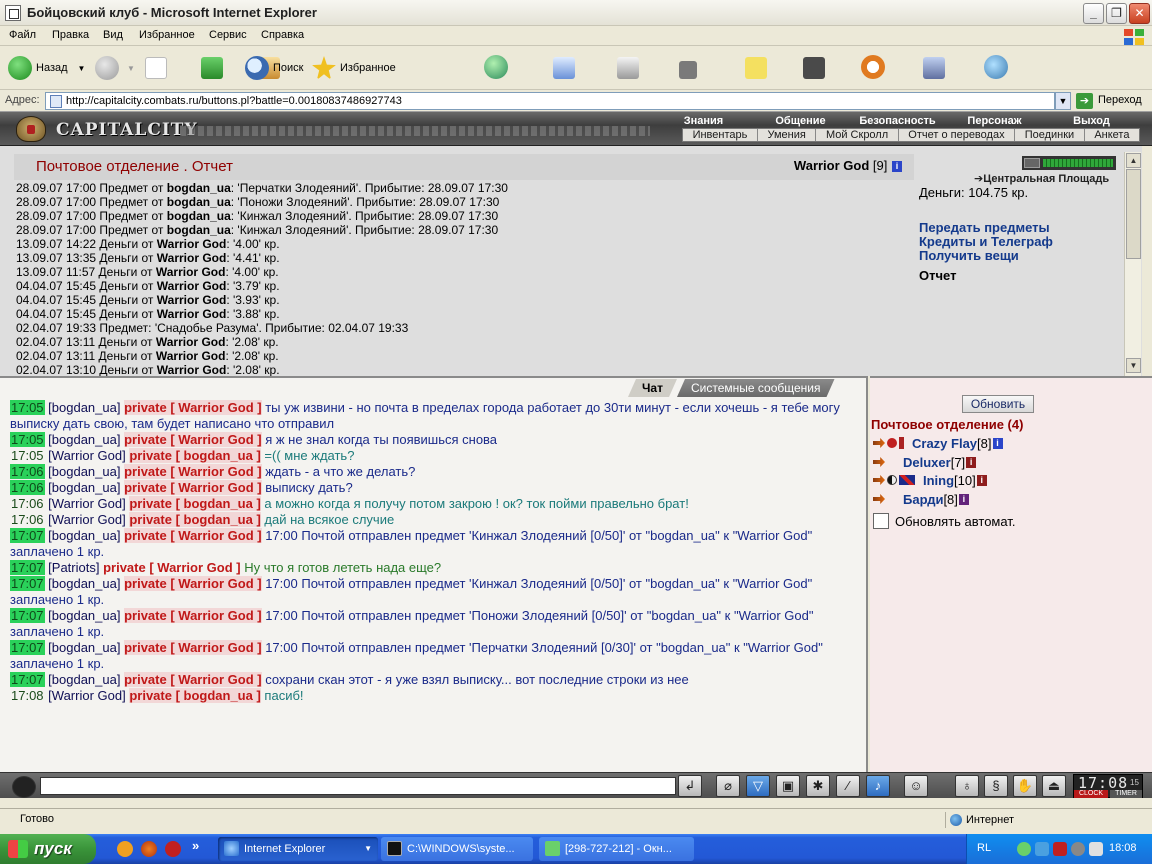  What do you see at coordinates (756, 388) in the screenshot?
I see `tab-system-messages: Системные сообщения` at bounding box center [756, 388].